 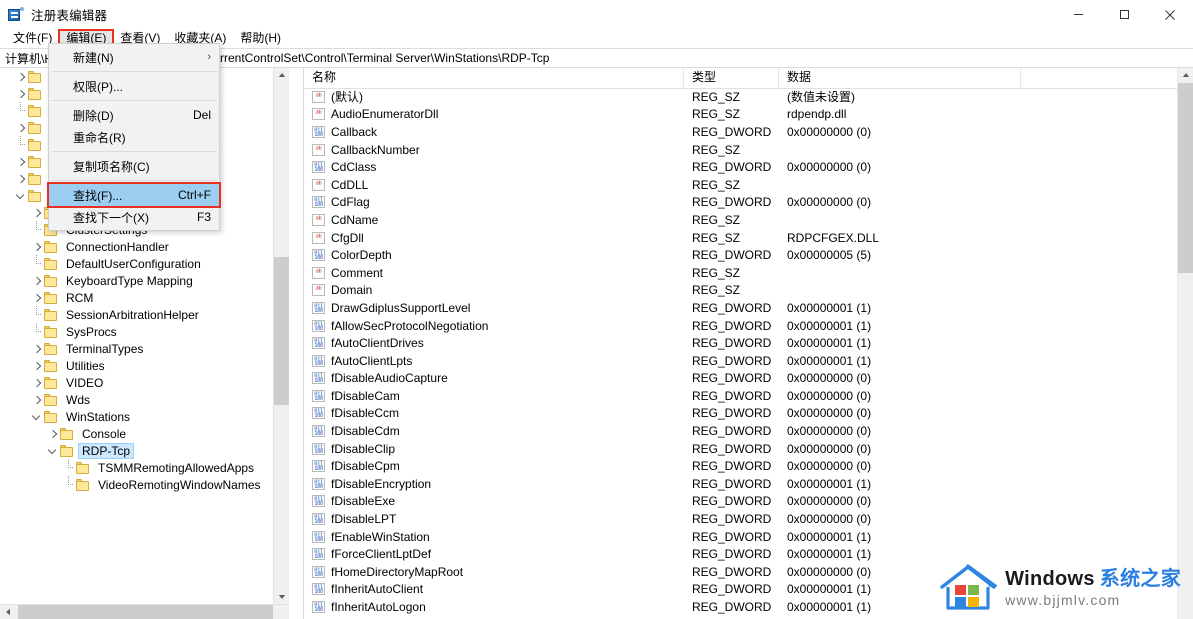 What do you see at coordinates (741, 255) in the screenshot?
I see `values-row: 011 100 ColorDepth REG_DWORD 0x00000005 (5)` at bounding box center [741, 255].